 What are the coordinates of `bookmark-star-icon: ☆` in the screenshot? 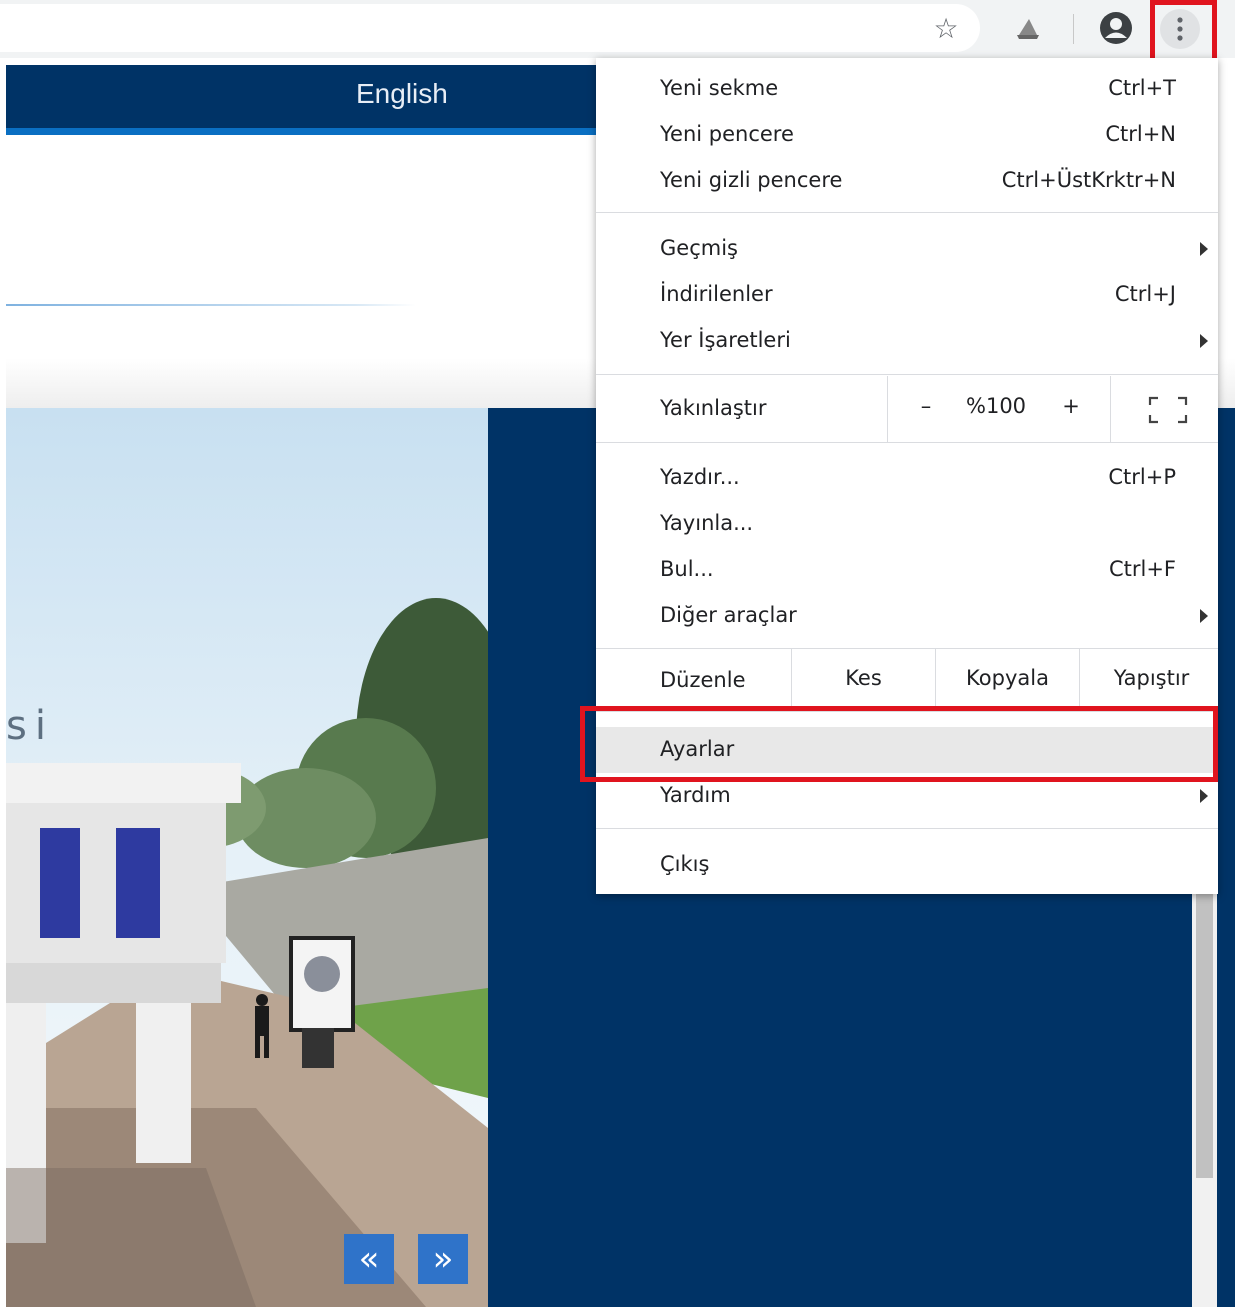 It's located at (946, 28).